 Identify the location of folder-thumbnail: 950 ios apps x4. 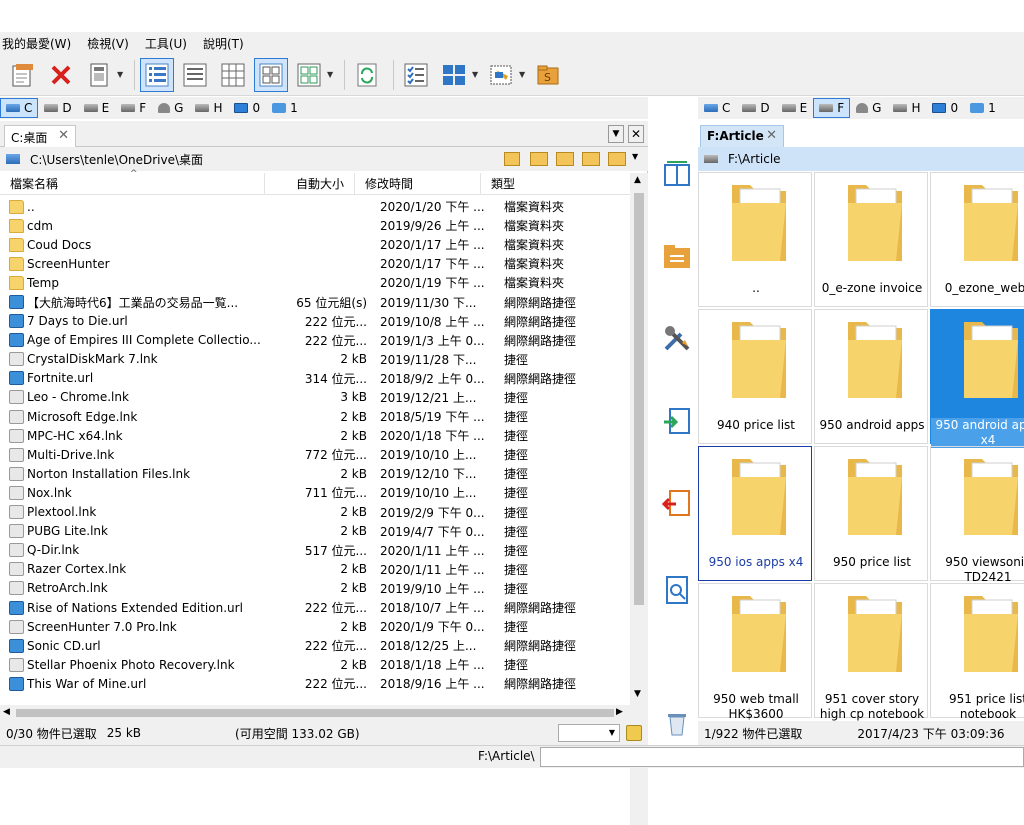
(755, 513).